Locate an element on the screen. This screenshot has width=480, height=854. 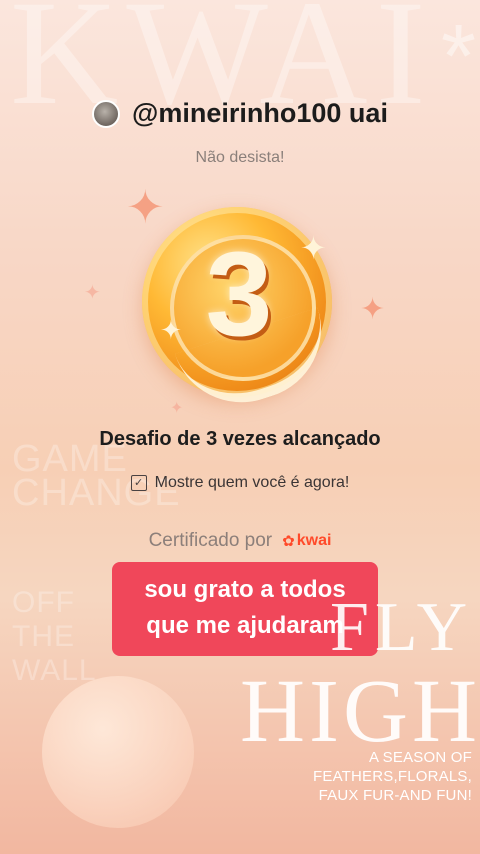
certification-row: Certificado por ✿ kwai is located at coordinates (240, 541).